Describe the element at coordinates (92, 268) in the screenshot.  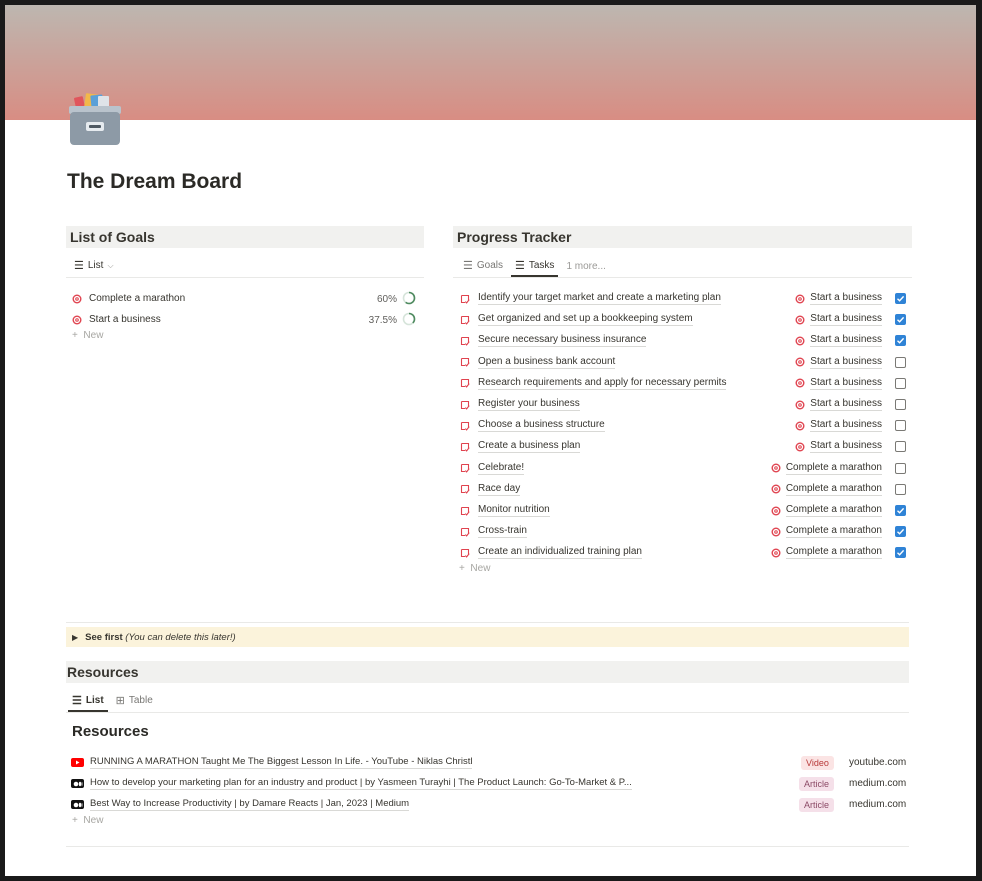
I see `goals-view-list: ☰ List ⌵` at that location.